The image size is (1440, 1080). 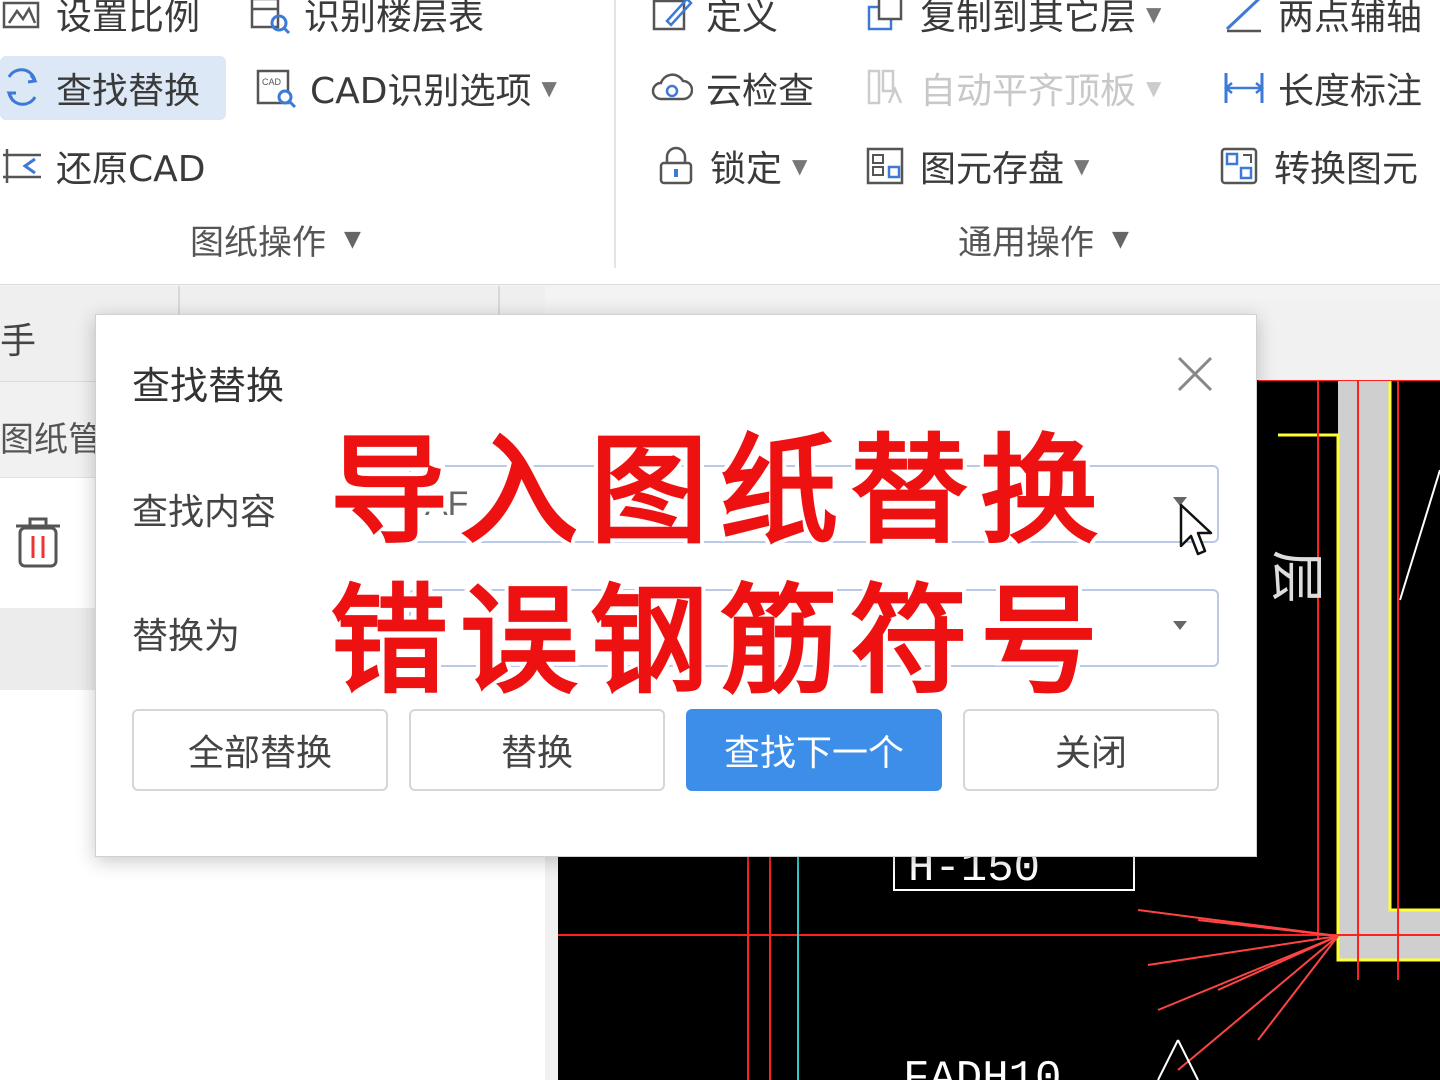 I want to click on convert-element-label: 转换图元, so click(x=1346, y=169).